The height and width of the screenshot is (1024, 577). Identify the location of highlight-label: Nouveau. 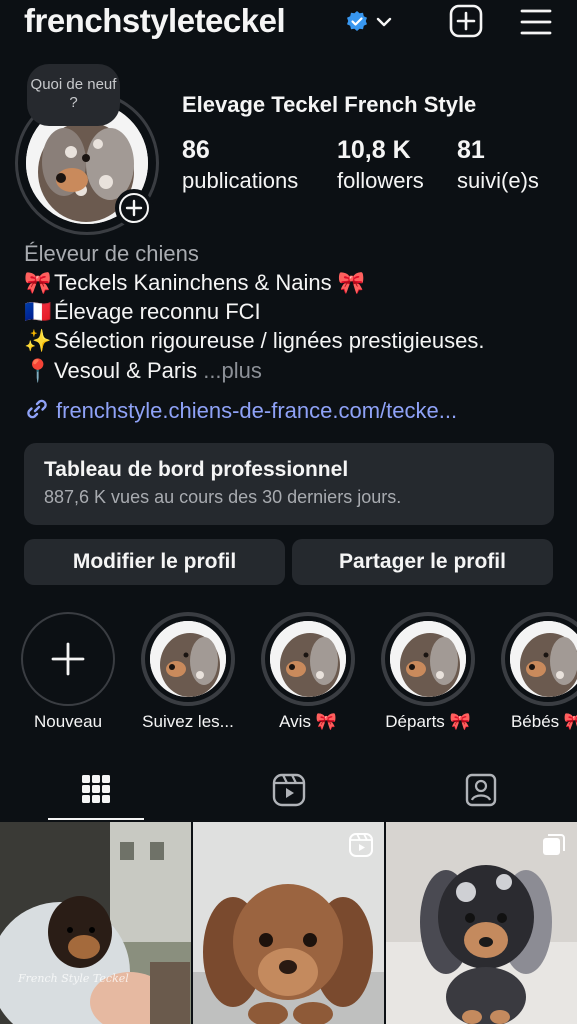
(68, 721).